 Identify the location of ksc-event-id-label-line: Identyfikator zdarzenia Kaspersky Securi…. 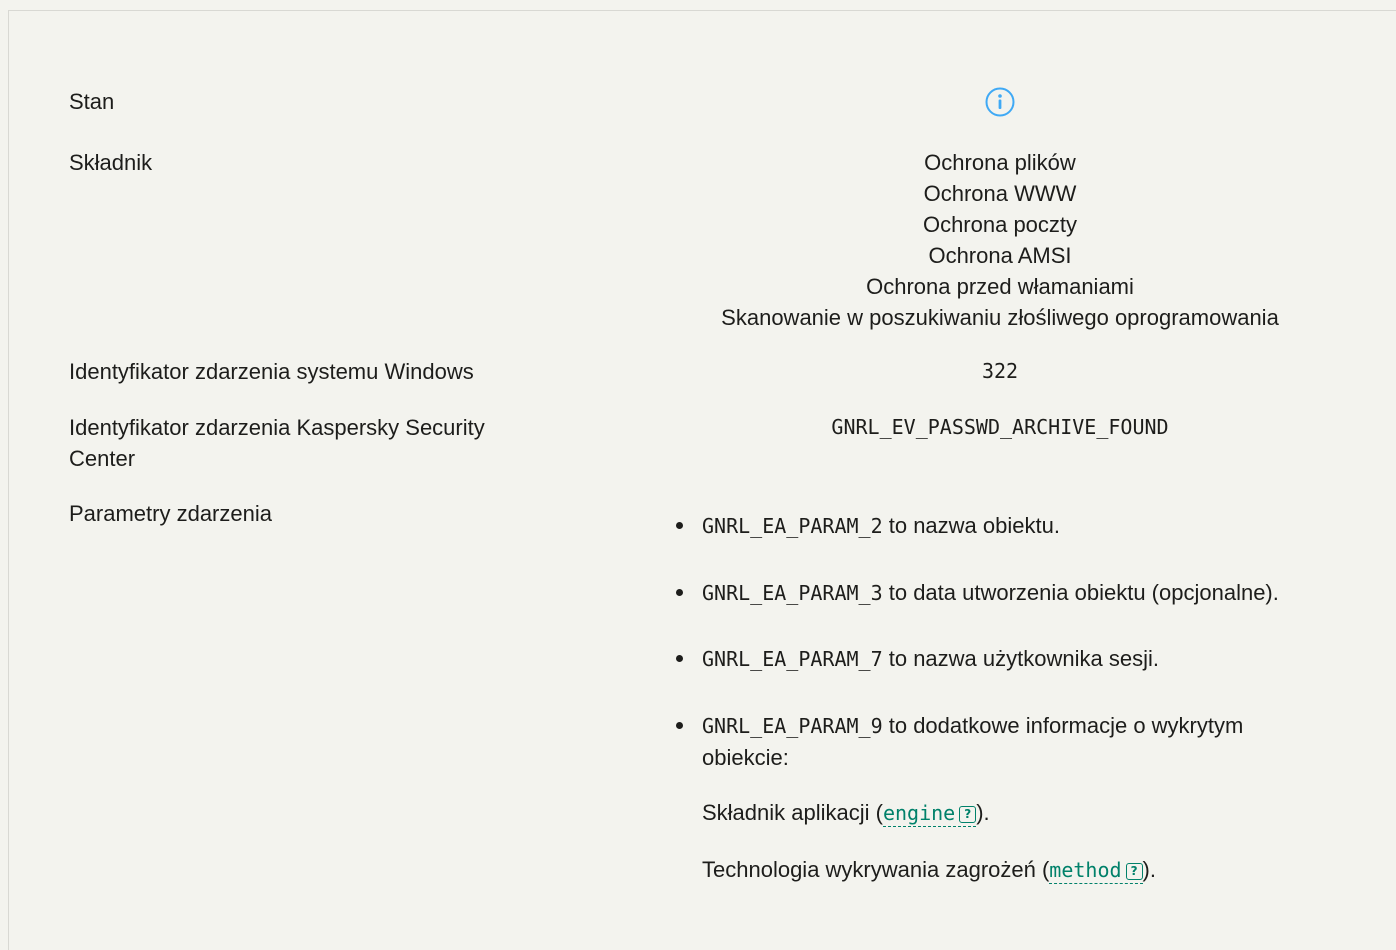
(277, 427).